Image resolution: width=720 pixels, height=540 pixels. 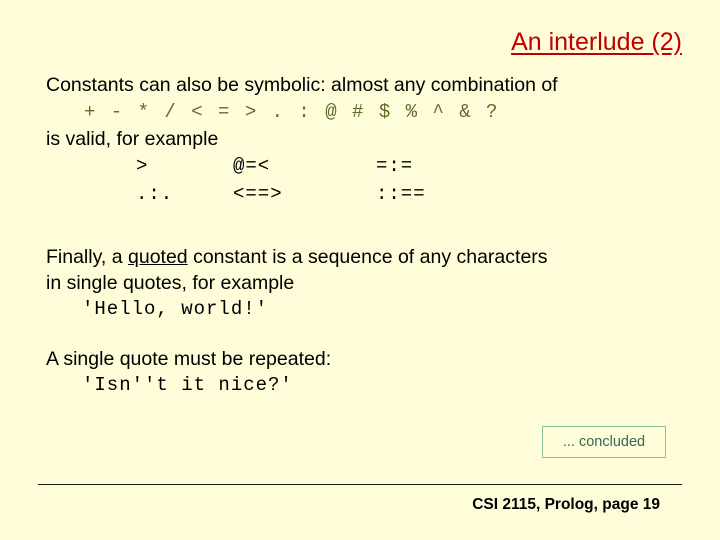 I want to click on repeat-quote-text: A single quote must be repeated:, so click(x=189, y=359).